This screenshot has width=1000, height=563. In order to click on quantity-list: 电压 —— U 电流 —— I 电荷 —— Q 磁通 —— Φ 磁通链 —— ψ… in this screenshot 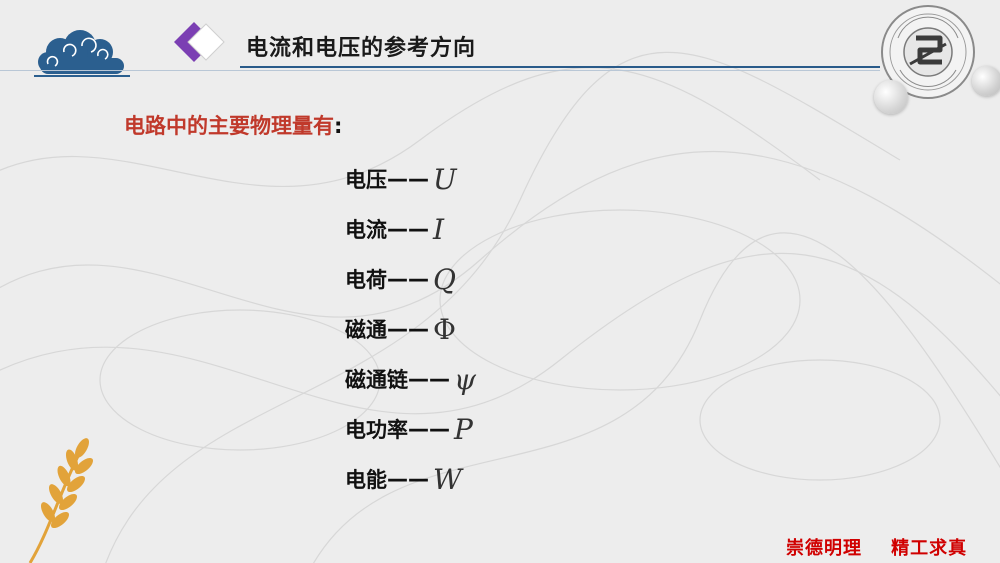, I will do `click(410, 329)`.